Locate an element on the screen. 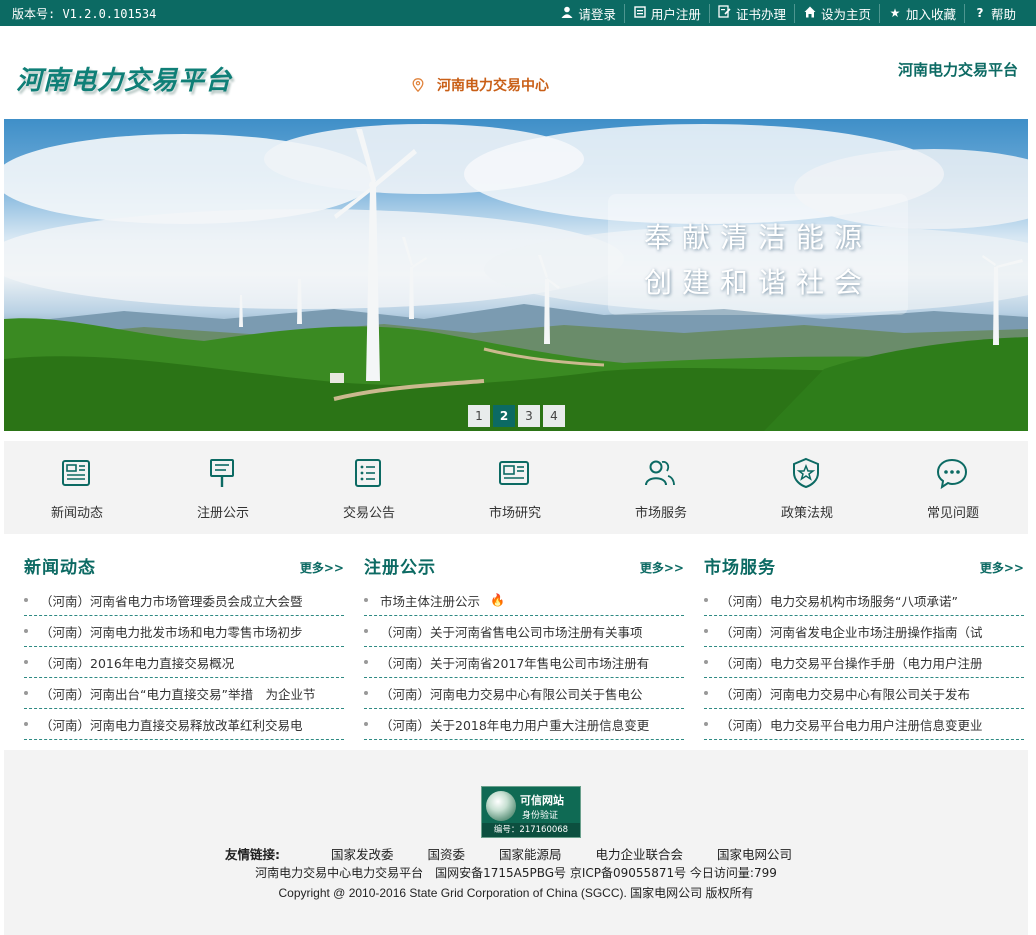 This screenshot has height=935, width=1036. list-item: （河南）电力交易平台电力用户注册信息变更业 is located at coordinates (864, 724).